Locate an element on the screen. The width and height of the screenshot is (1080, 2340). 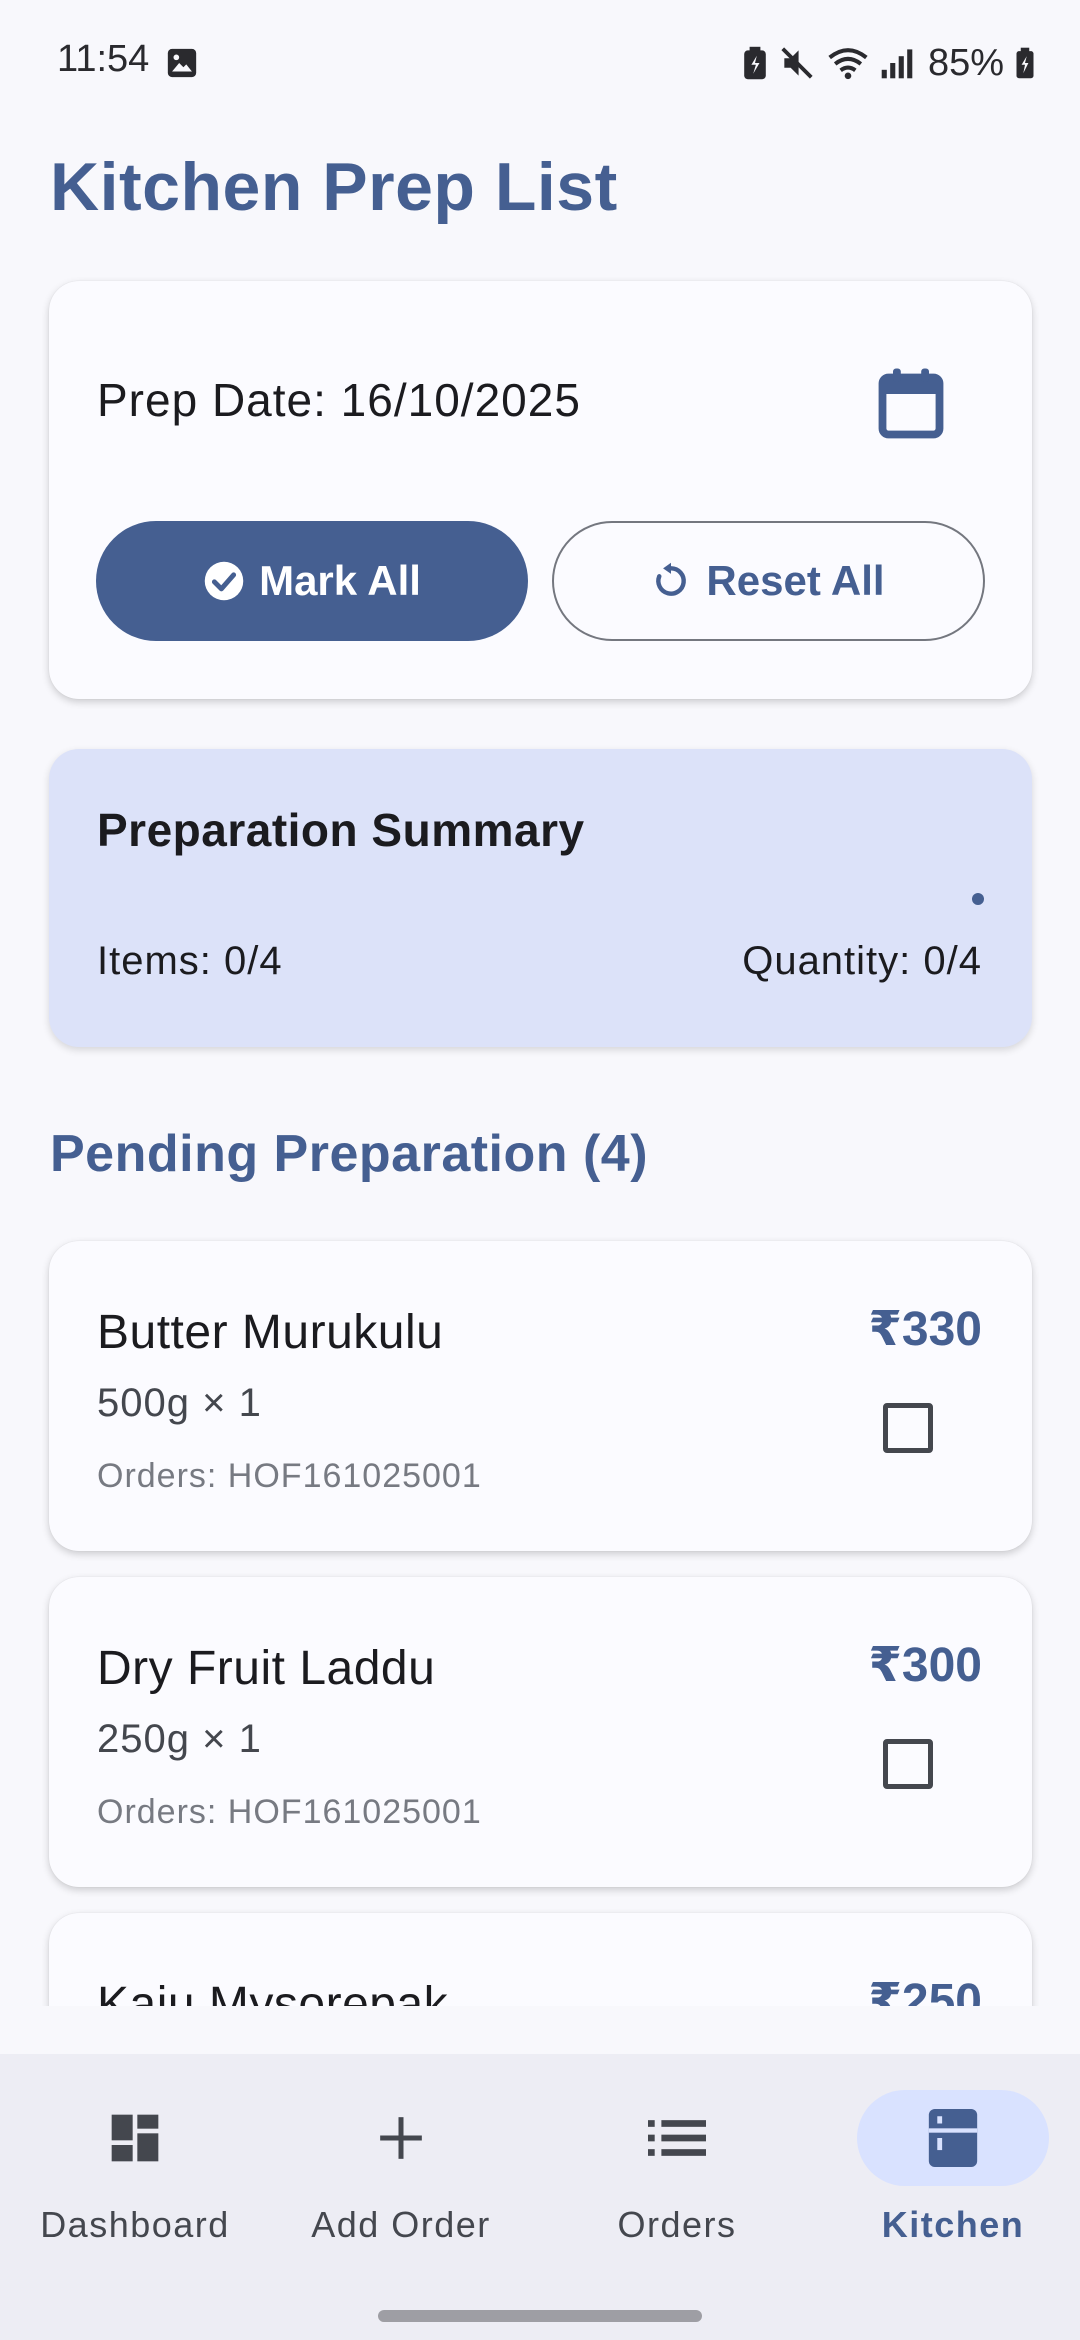
battery-saver-icon is located at coordinates (755, 63).